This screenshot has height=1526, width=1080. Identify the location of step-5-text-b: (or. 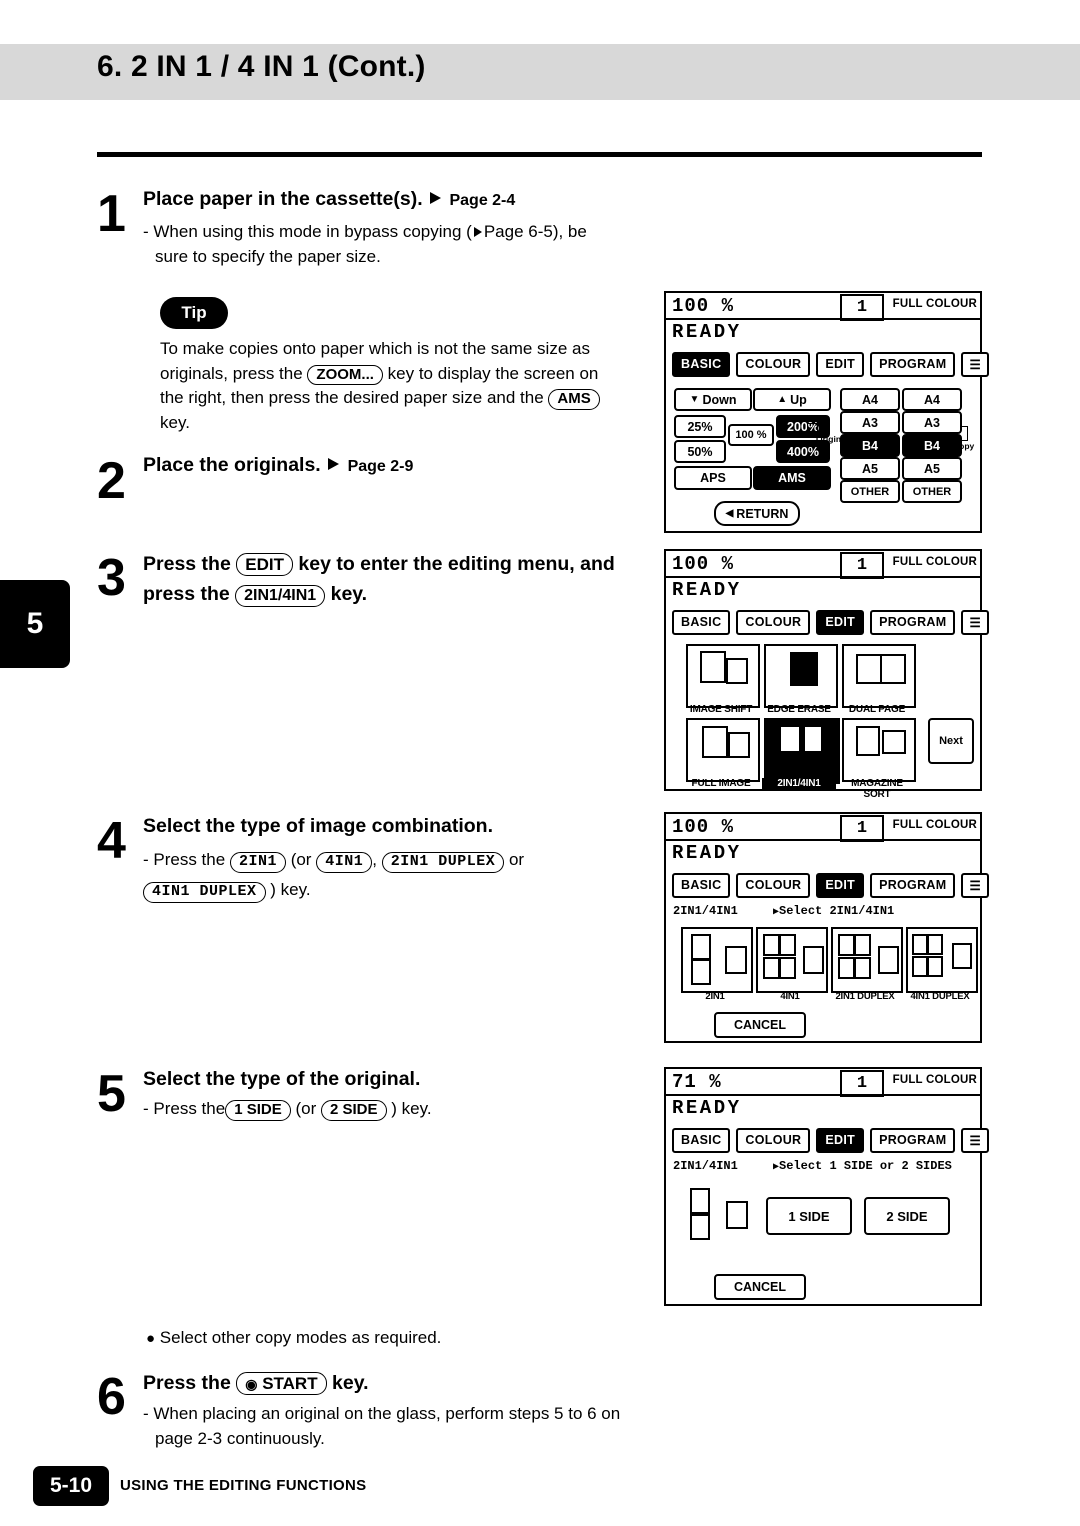
(306, 1108).